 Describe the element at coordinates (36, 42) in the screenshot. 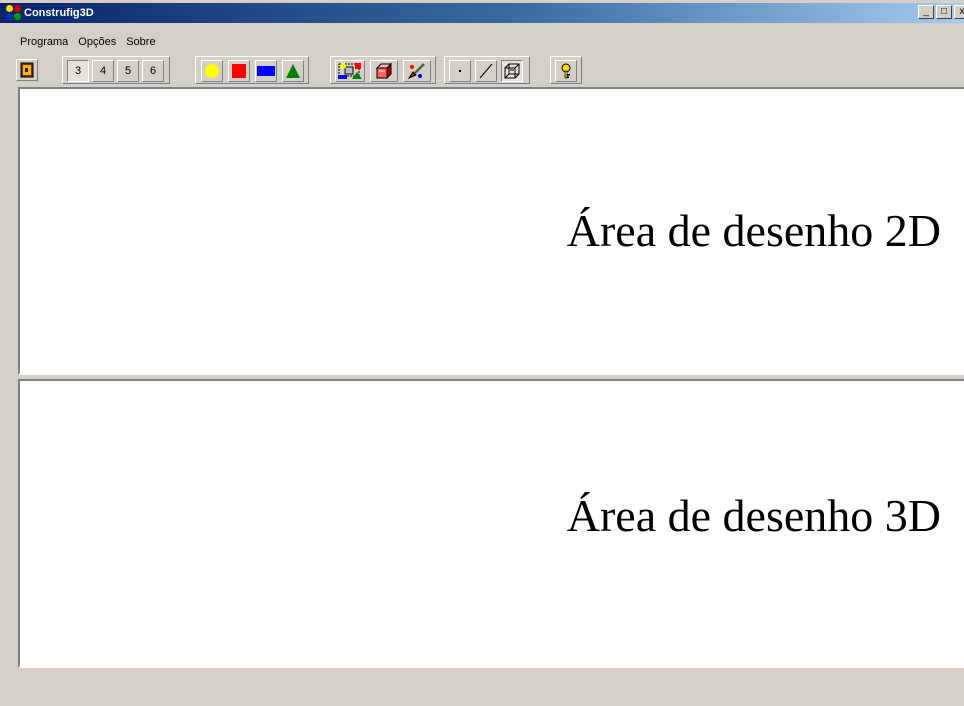

I see `menu-programa: Programa` at that location.